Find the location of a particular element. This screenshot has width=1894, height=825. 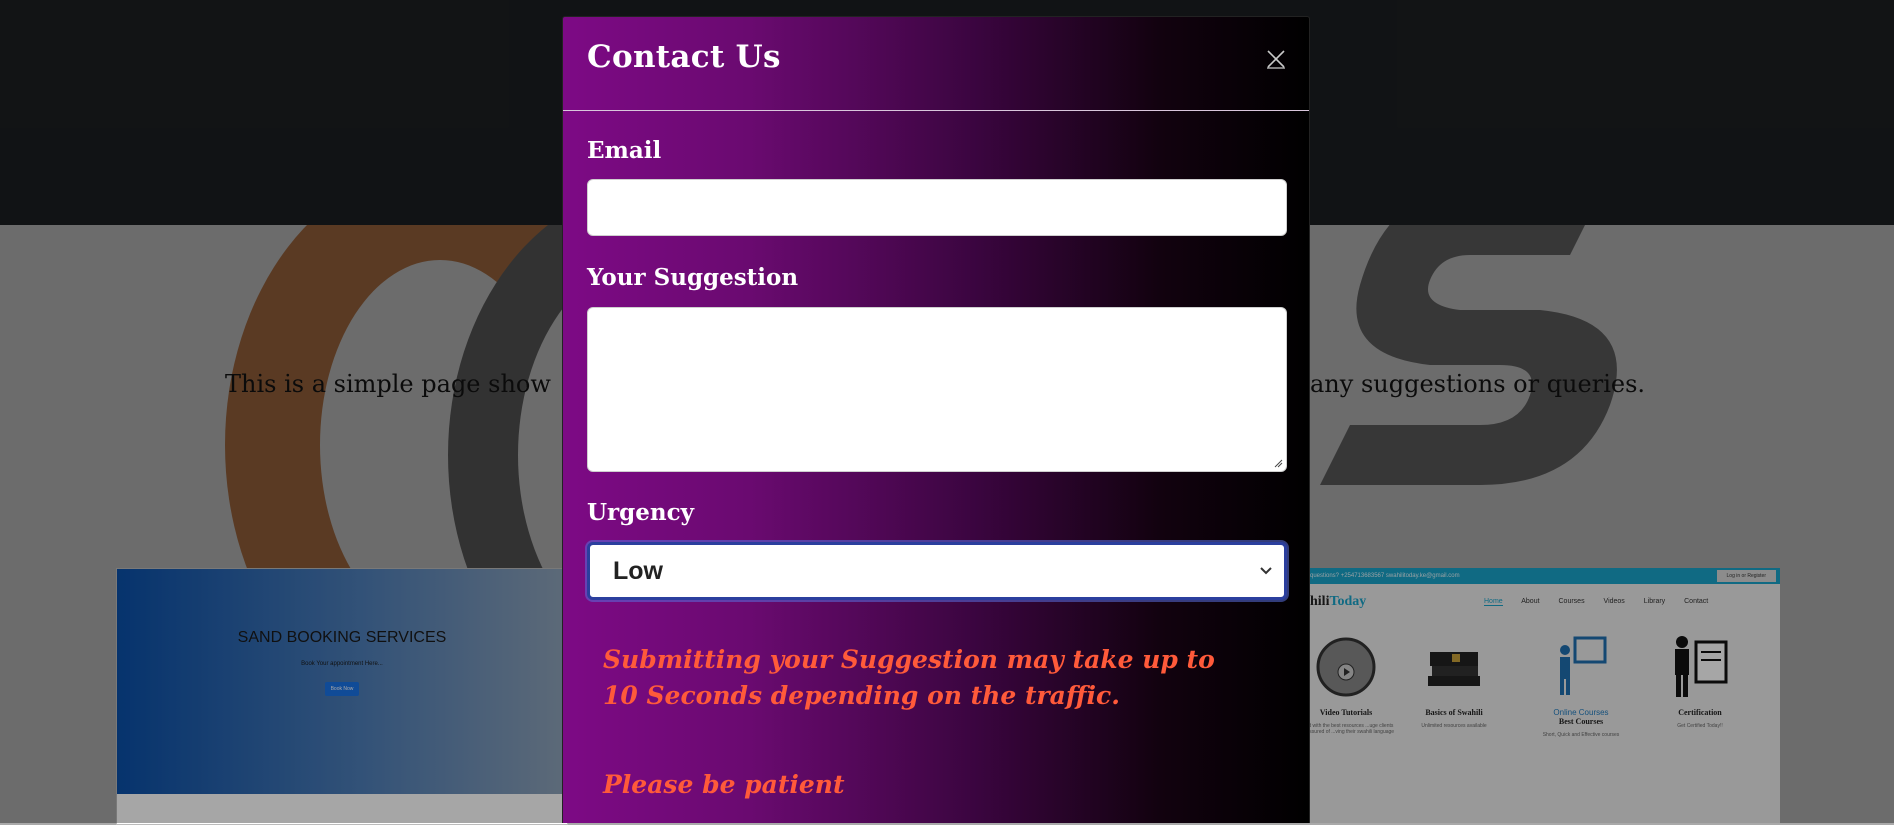

modal-header: Contact Us is located at coordinates (936, 64).